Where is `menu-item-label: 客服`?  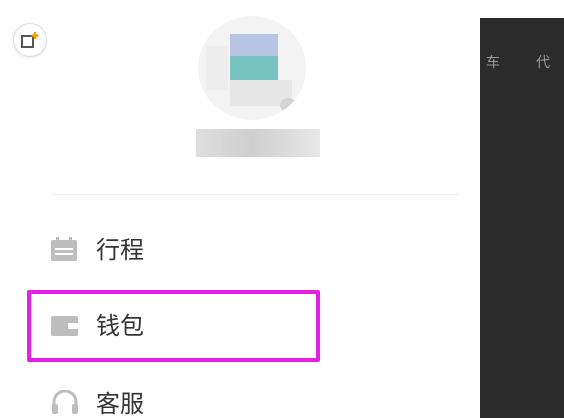 menu-item-label: 客服 is located at coordinates (120, 404).